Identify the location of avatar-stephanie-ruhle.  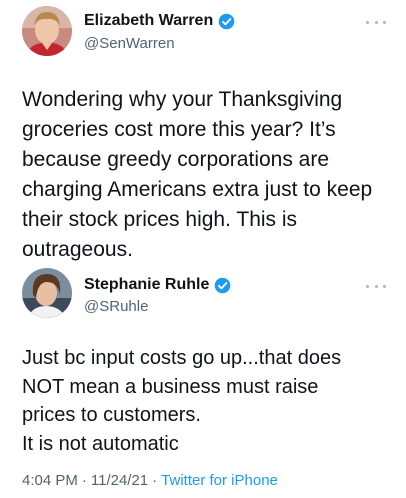
(47, 293).